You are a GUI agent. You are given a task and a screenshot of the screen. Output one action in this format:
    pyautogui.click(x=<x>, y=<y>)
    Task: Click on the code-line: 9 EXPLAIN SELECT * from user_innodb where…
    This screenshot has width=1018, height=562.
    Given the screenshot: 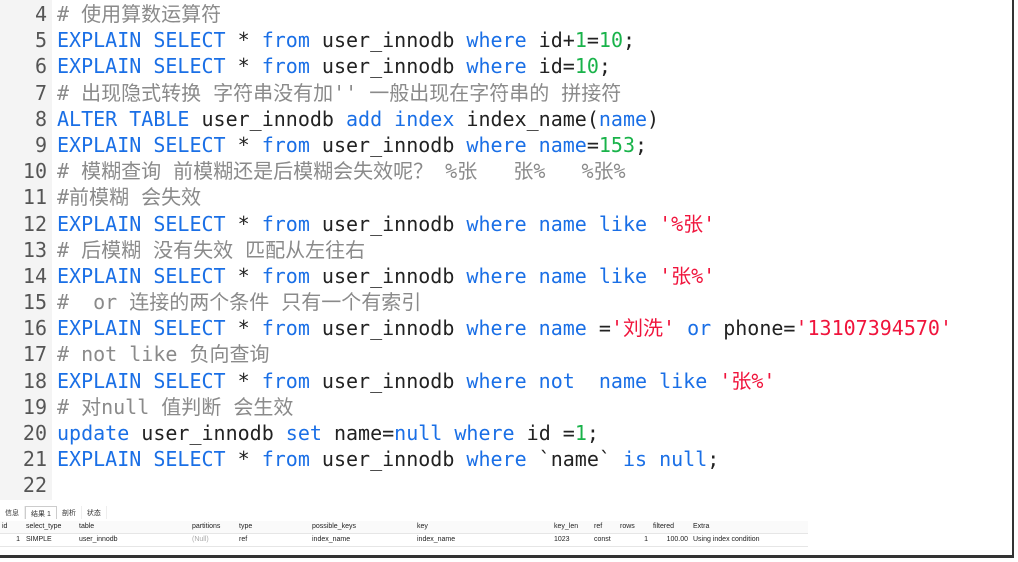 What is the action you would take?
    pyautogui.click(x=506, y=145)
    